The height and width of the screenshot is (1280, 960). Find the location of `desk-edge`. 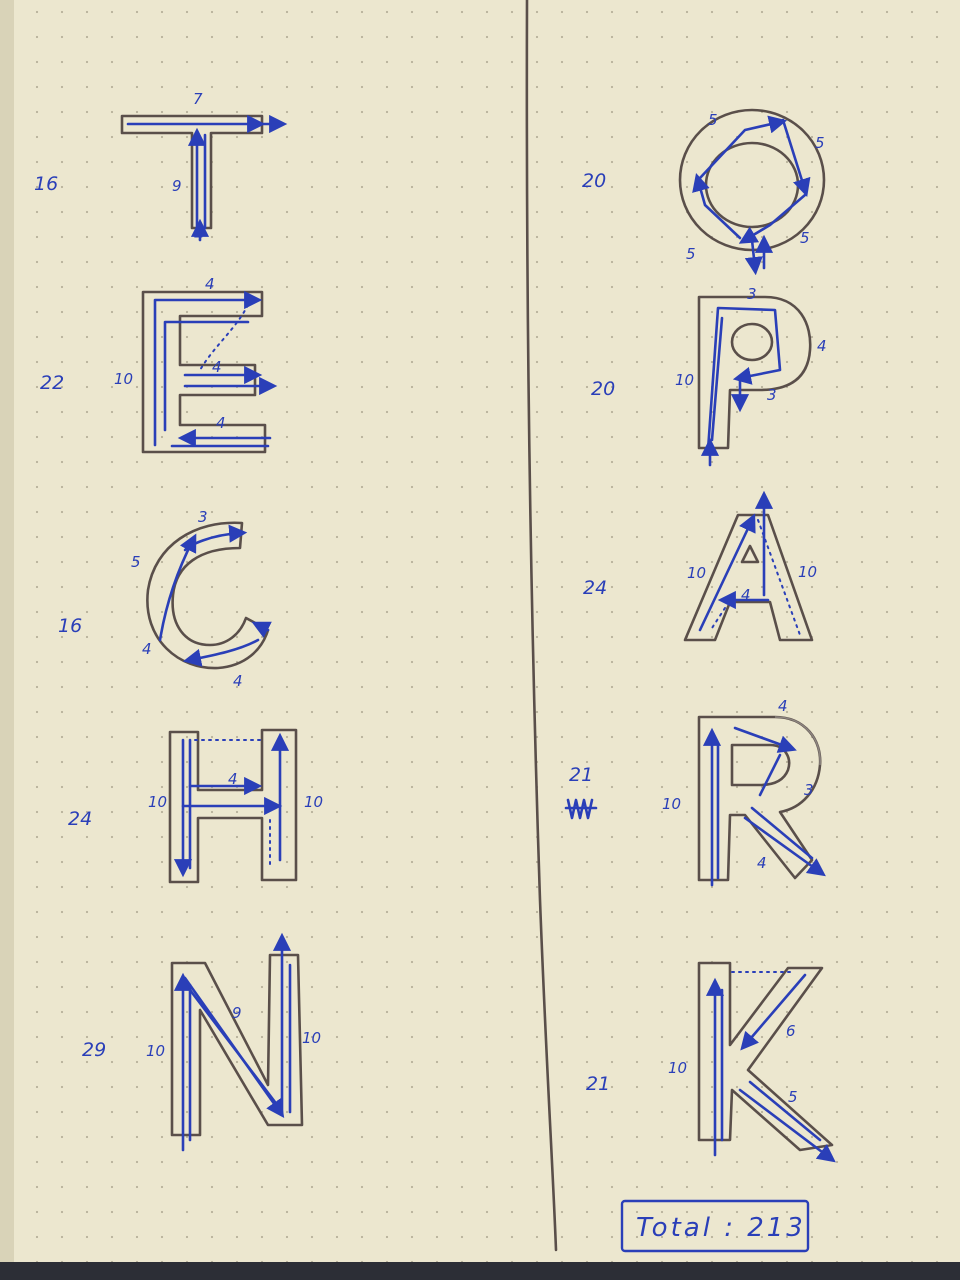

desk-edge is located at coordinates (480, 1271).